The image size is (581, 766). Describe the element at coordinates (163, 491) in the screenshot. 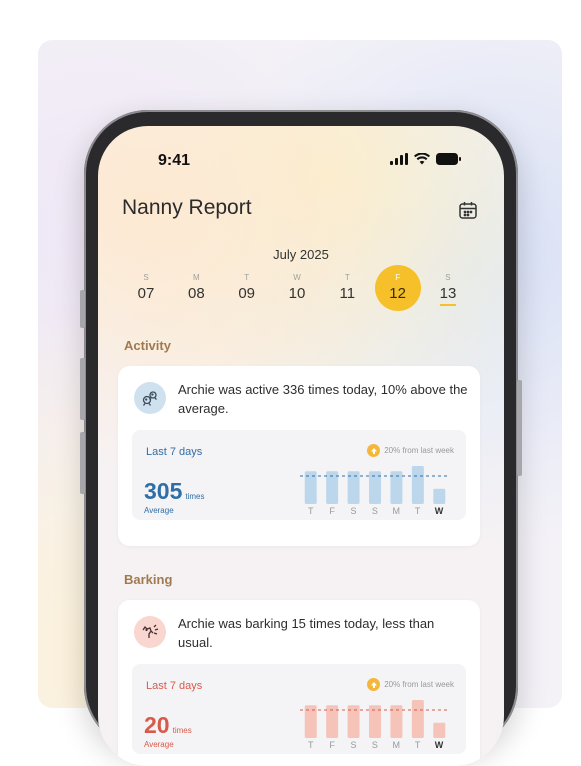

I see `activity-value: 305` at that location.